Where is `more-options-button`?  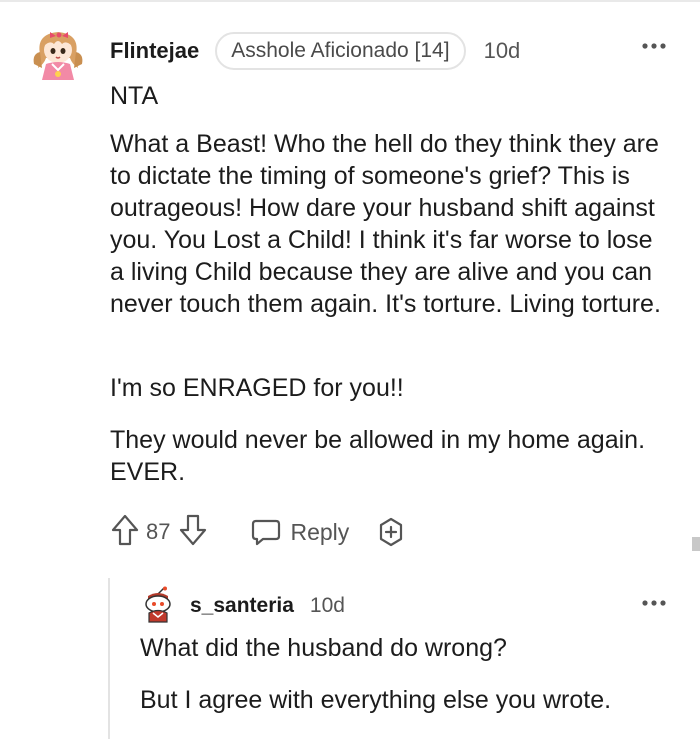 more-options-button is located at coordinates (654, 46).